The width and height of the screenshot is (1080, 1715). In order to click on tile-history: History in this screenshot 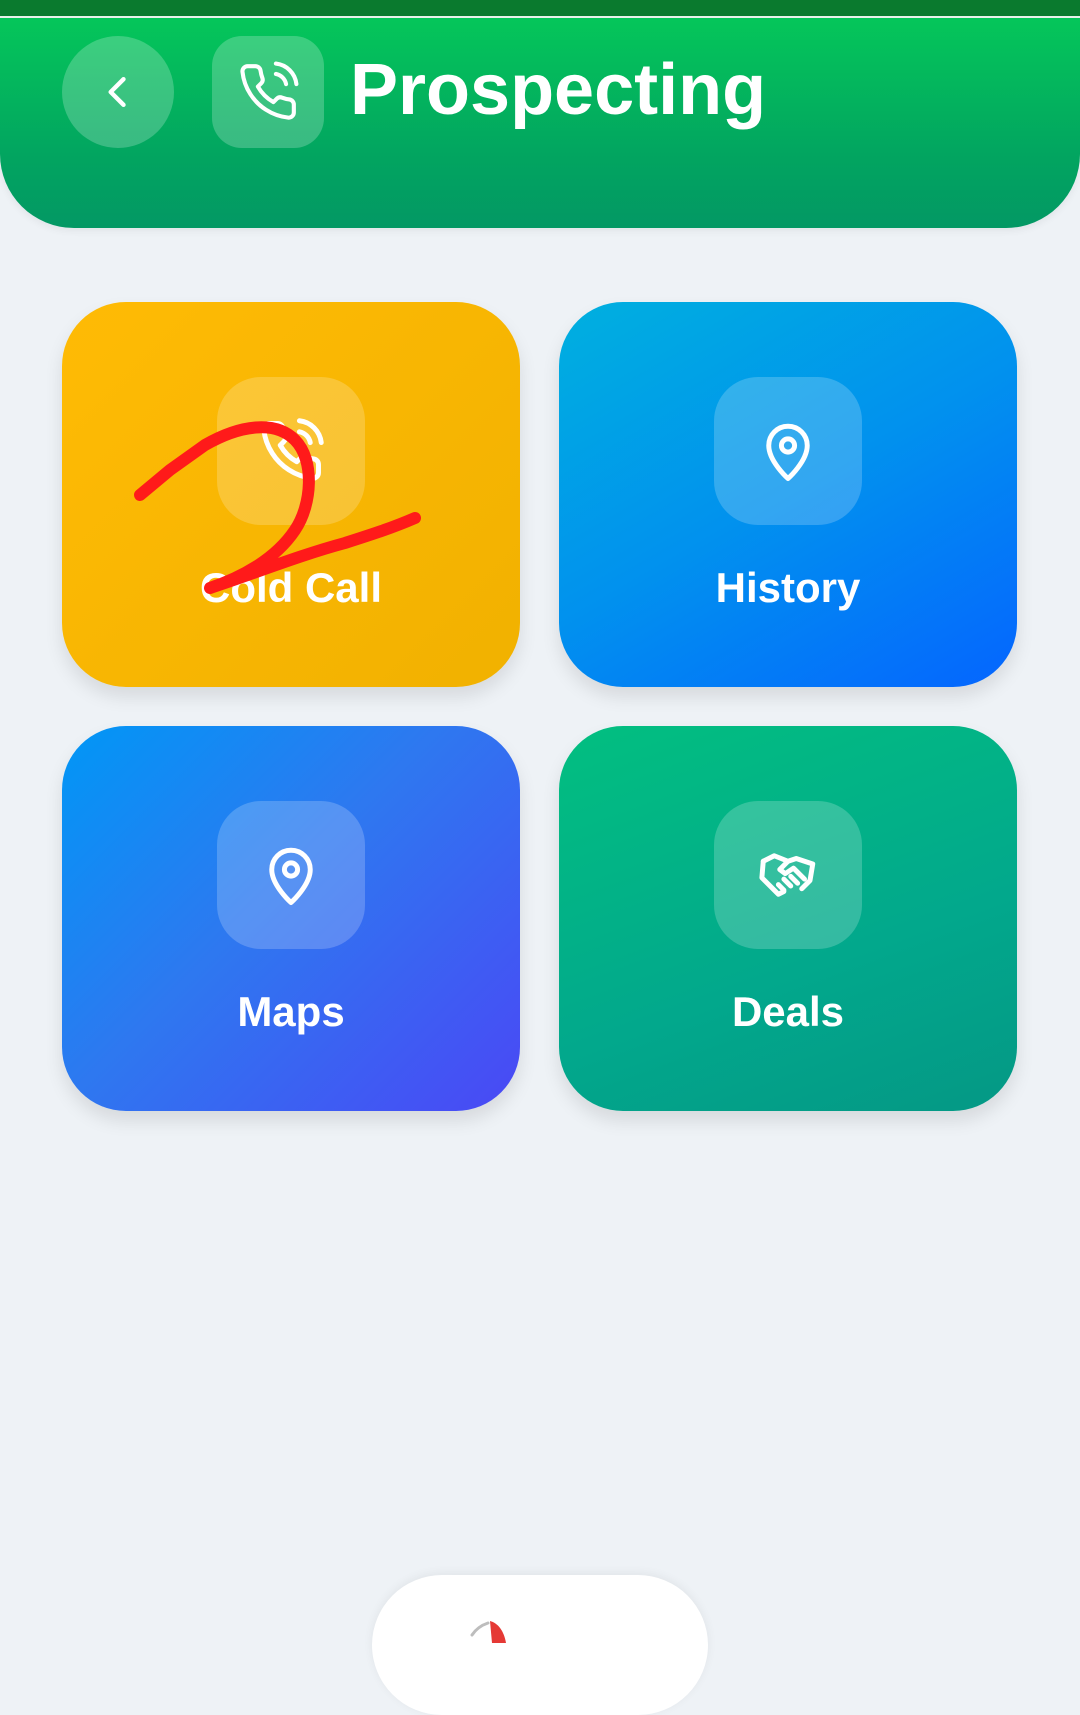, I will do `click(788, 494)`.